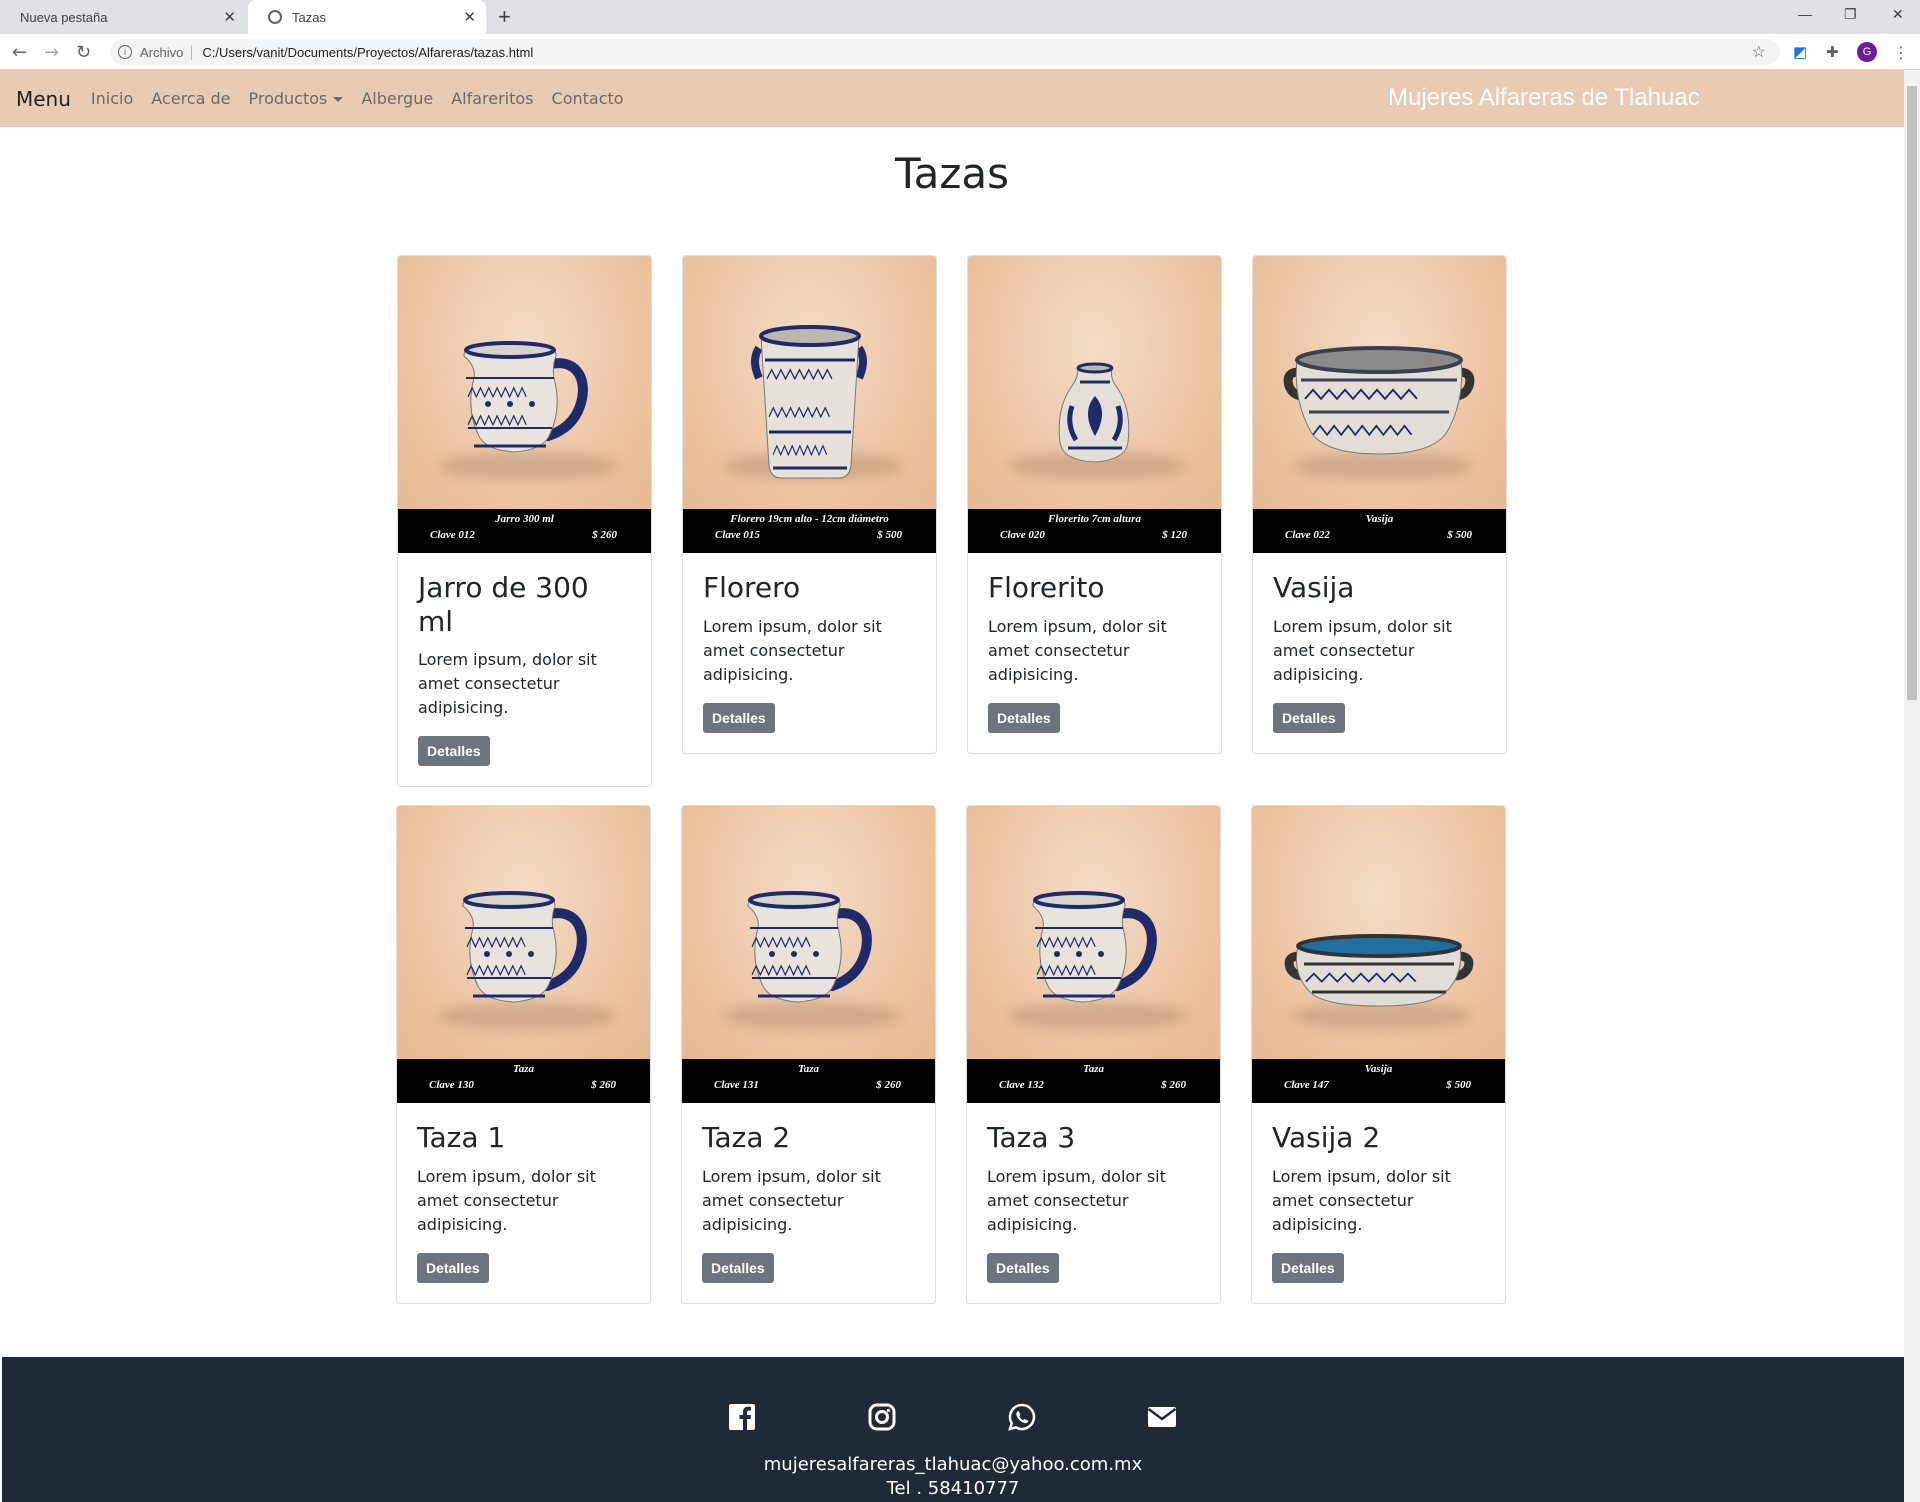 The width and height of the screenshot is (1920, 1502). Describe the element at coordinates (1759, 52) in the screenshot. I see `bookmark-star-icon: ☆` at that location.